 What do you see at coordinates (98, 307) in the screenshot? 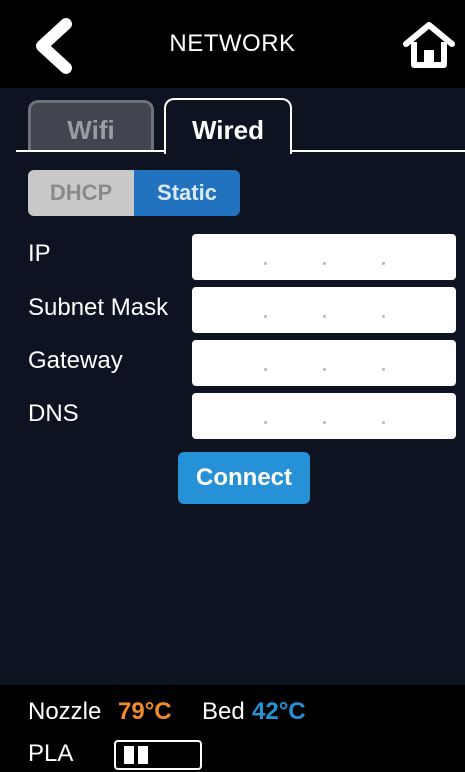
I see `subnet-mask-label: Subnet Mask` at bounding box center [98, 307].